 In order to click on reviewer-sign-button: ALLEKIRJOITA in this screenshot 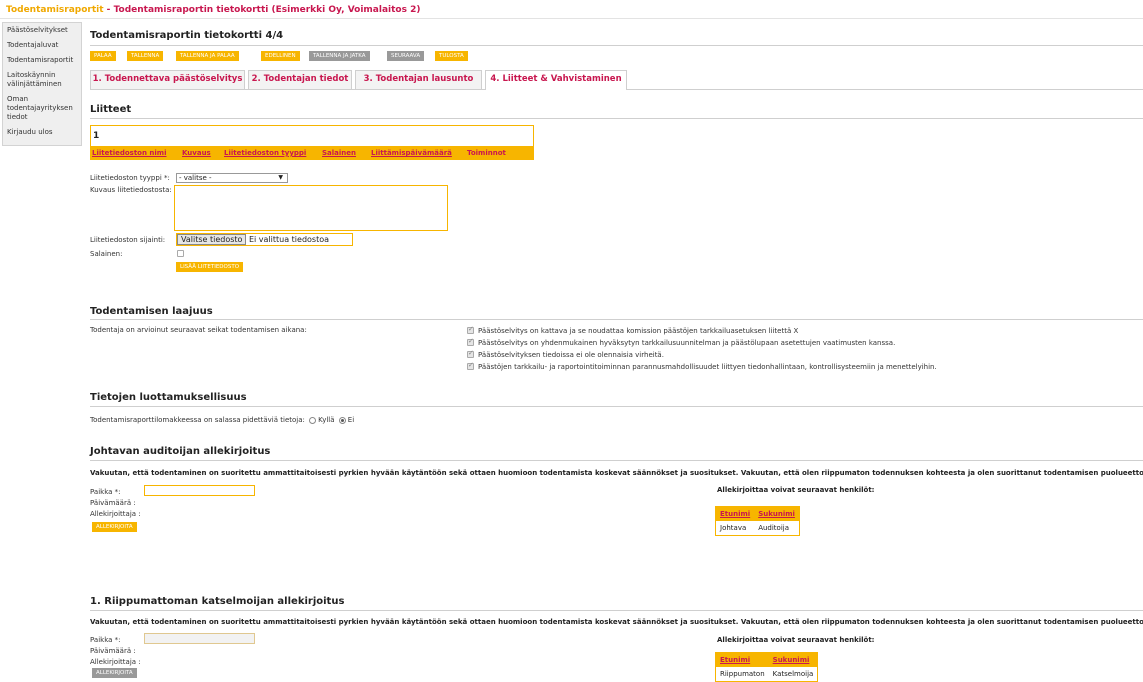, I will do `click(114, 673)`.